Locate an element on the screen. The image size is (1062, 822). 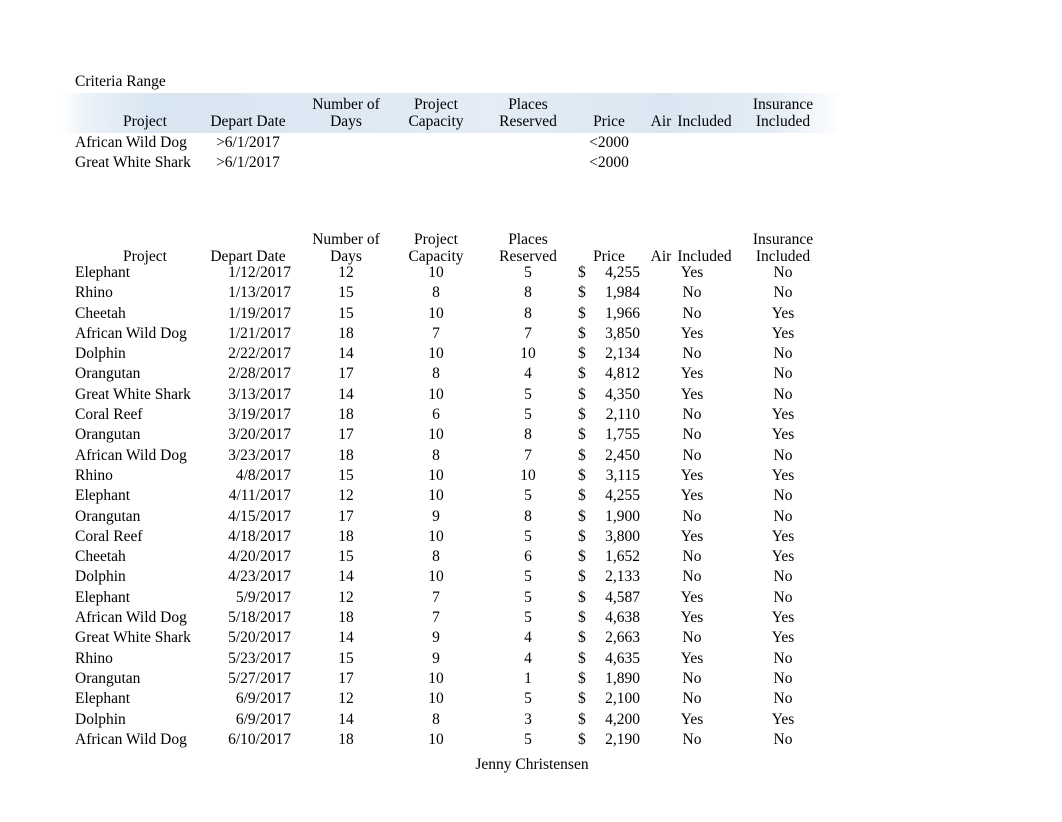
cell-price: 1,652 is located at coordinates (616, 557).